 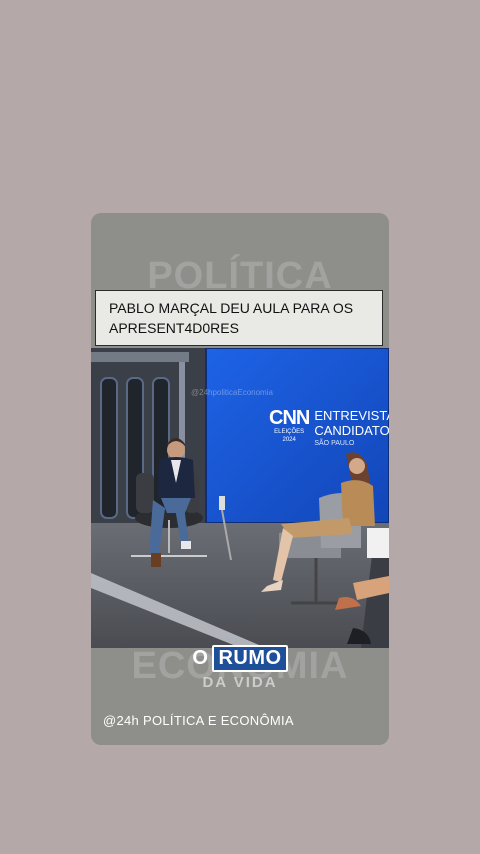 What do you see at coordinates (351, 430) in the screenshot?
I see `screen-title-2: CANDIDATO` at bounding box center [351, 430].